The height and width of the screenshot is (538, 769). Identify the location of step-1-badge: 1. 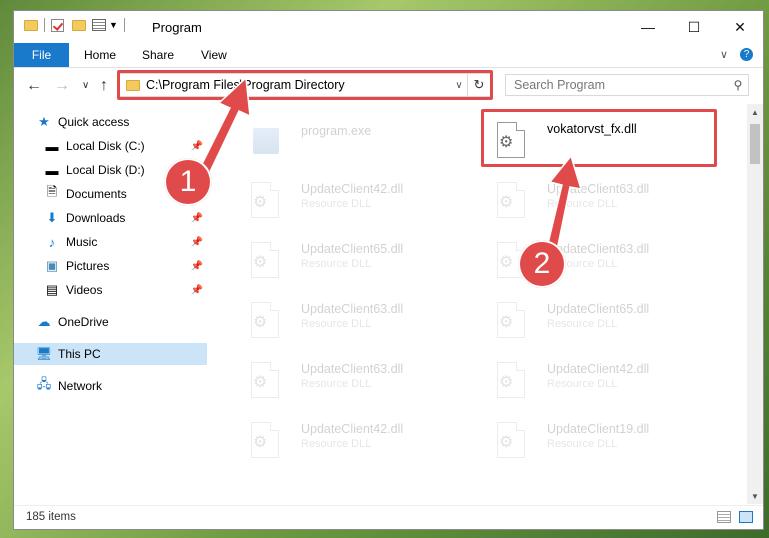
(188, 182).